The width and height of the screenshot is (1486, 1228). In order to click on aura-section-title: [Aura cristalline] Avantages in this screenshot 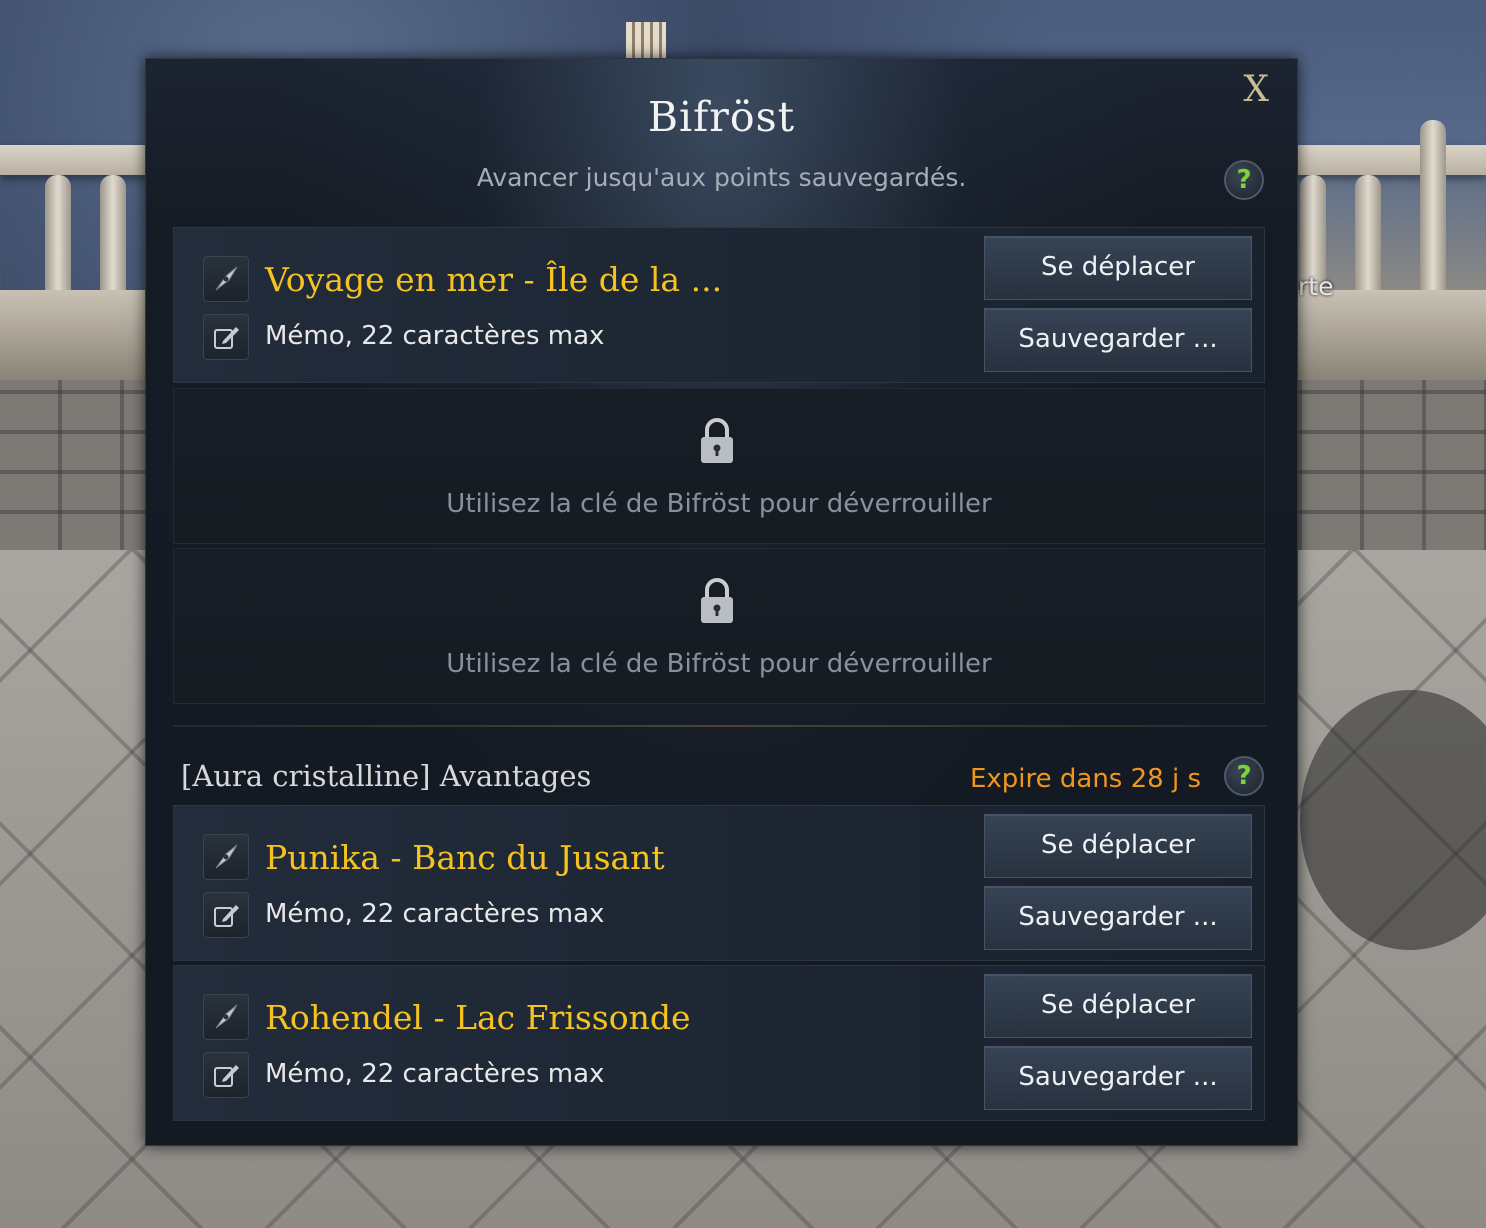, I will do `click(386, 776)`.